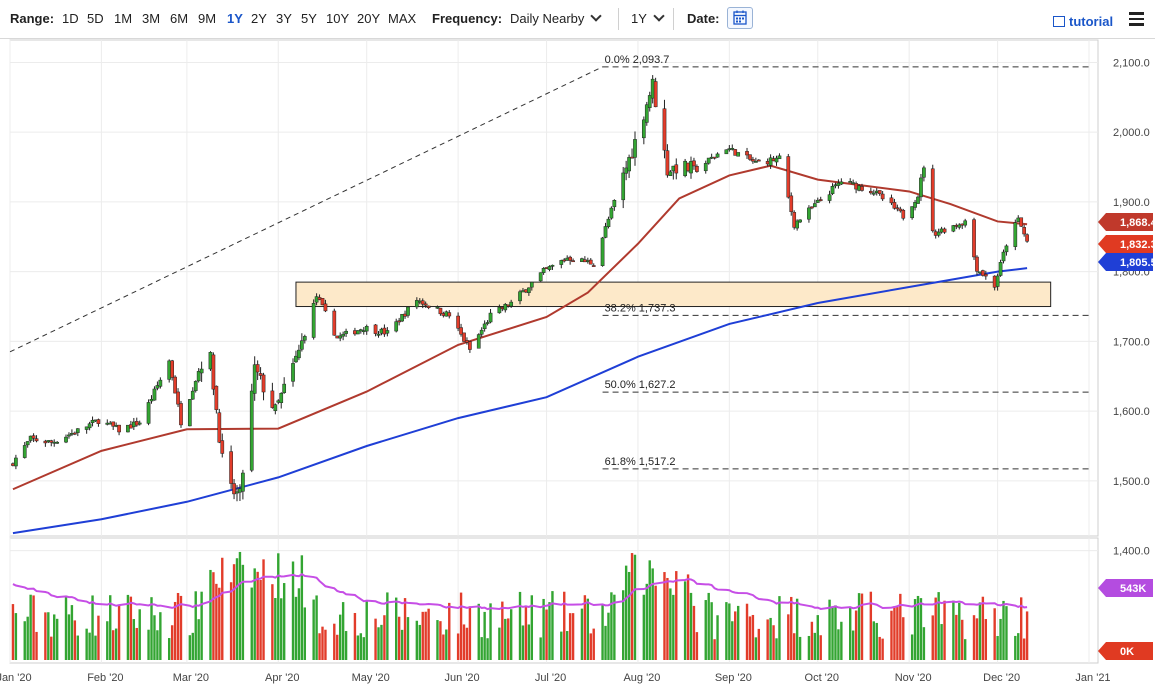 The image size is (1155, 695). What do you see at coordinates (640, 385) in the screenshot?
I see `fib-level-label: 50.0% 1,627.2` at bounding box center [640, 385].